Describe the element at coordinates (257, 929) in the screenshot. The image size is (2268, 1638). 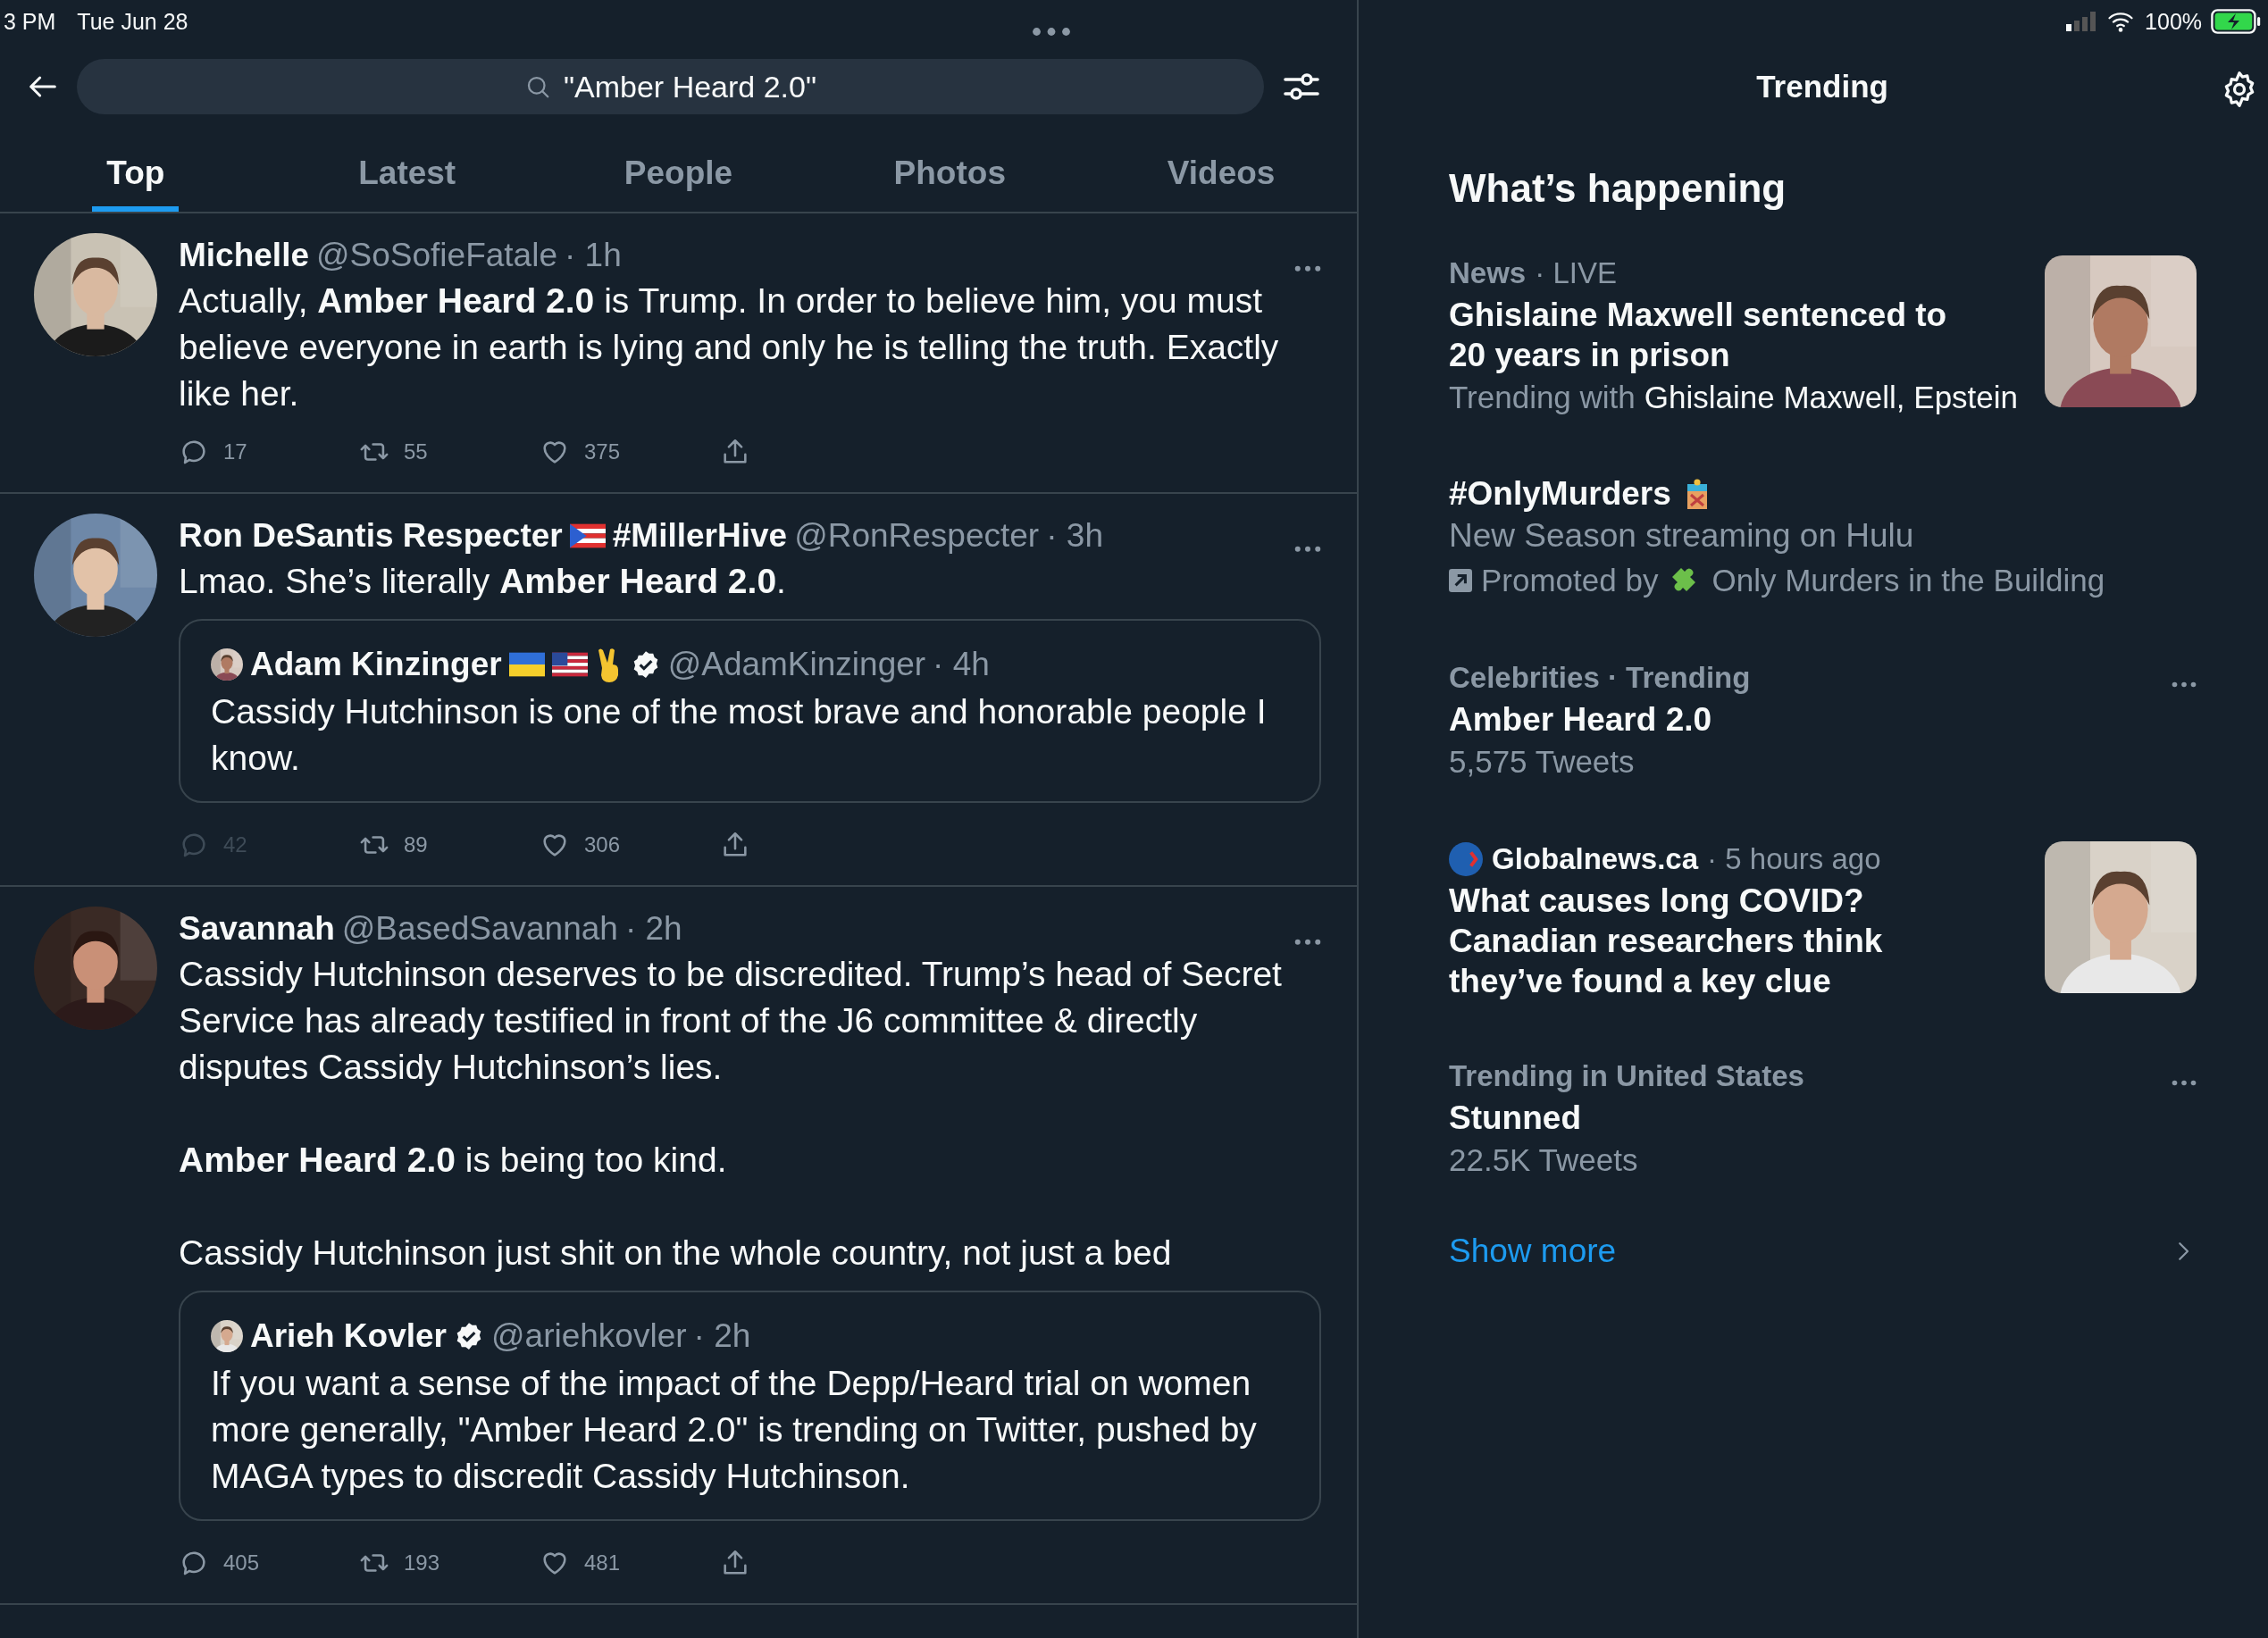
I see `user-name: Savannah` at that location.